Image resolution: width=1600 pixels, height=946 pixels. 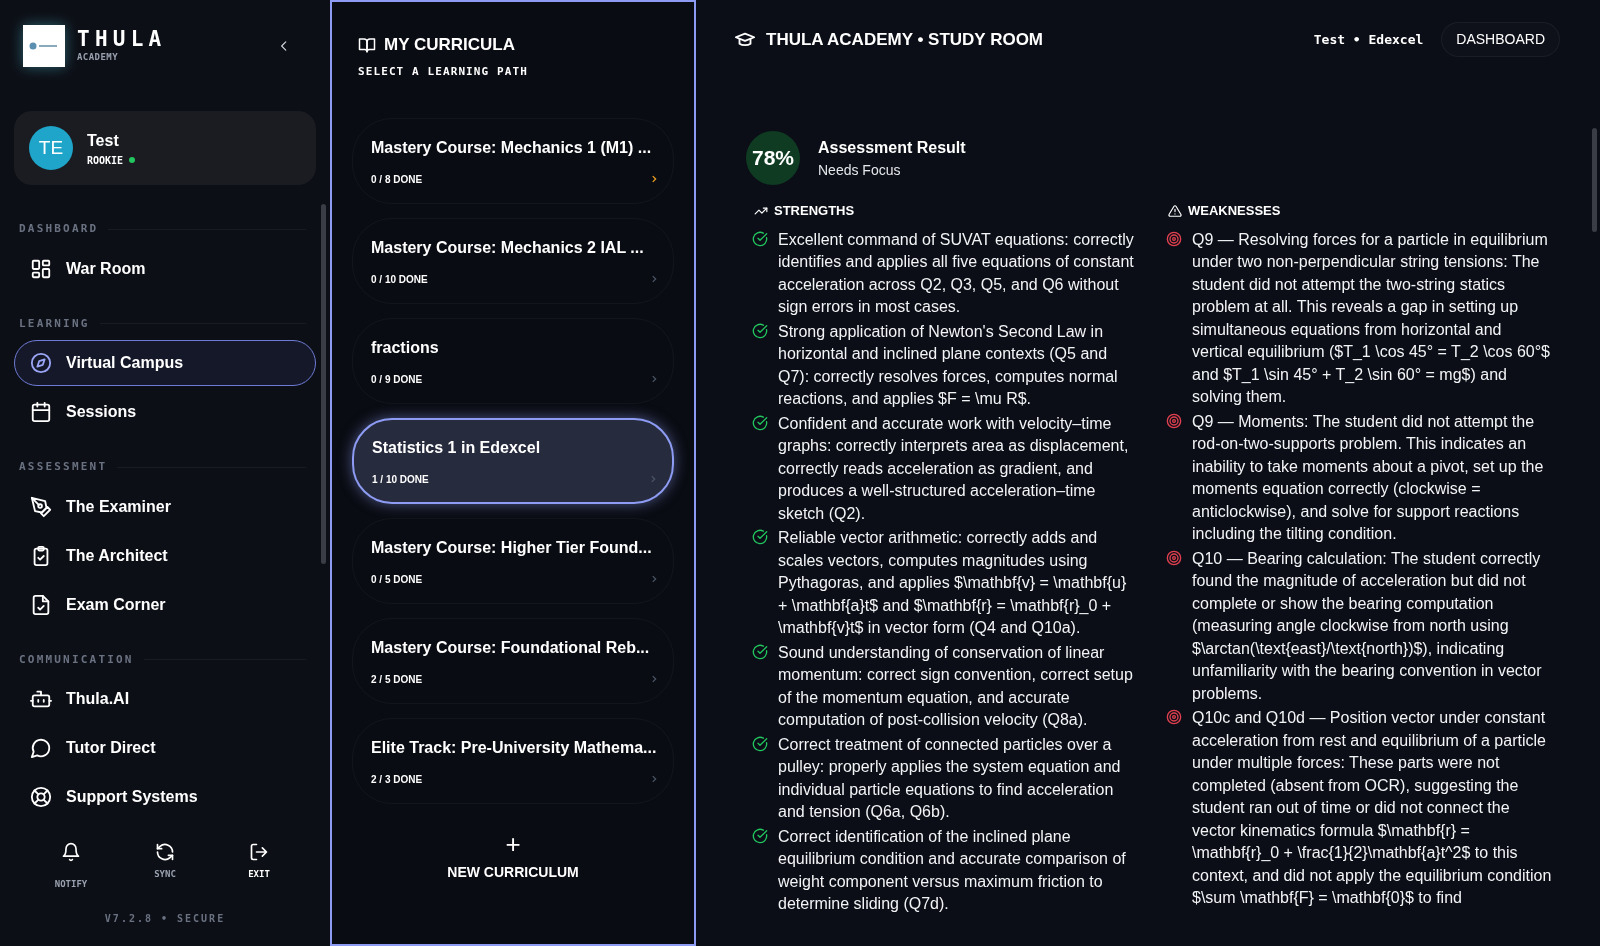 What do you see at coordinates (41, 506) in the screenshot?
I see `pen-nib-icon` at bounding box center [41, 506].